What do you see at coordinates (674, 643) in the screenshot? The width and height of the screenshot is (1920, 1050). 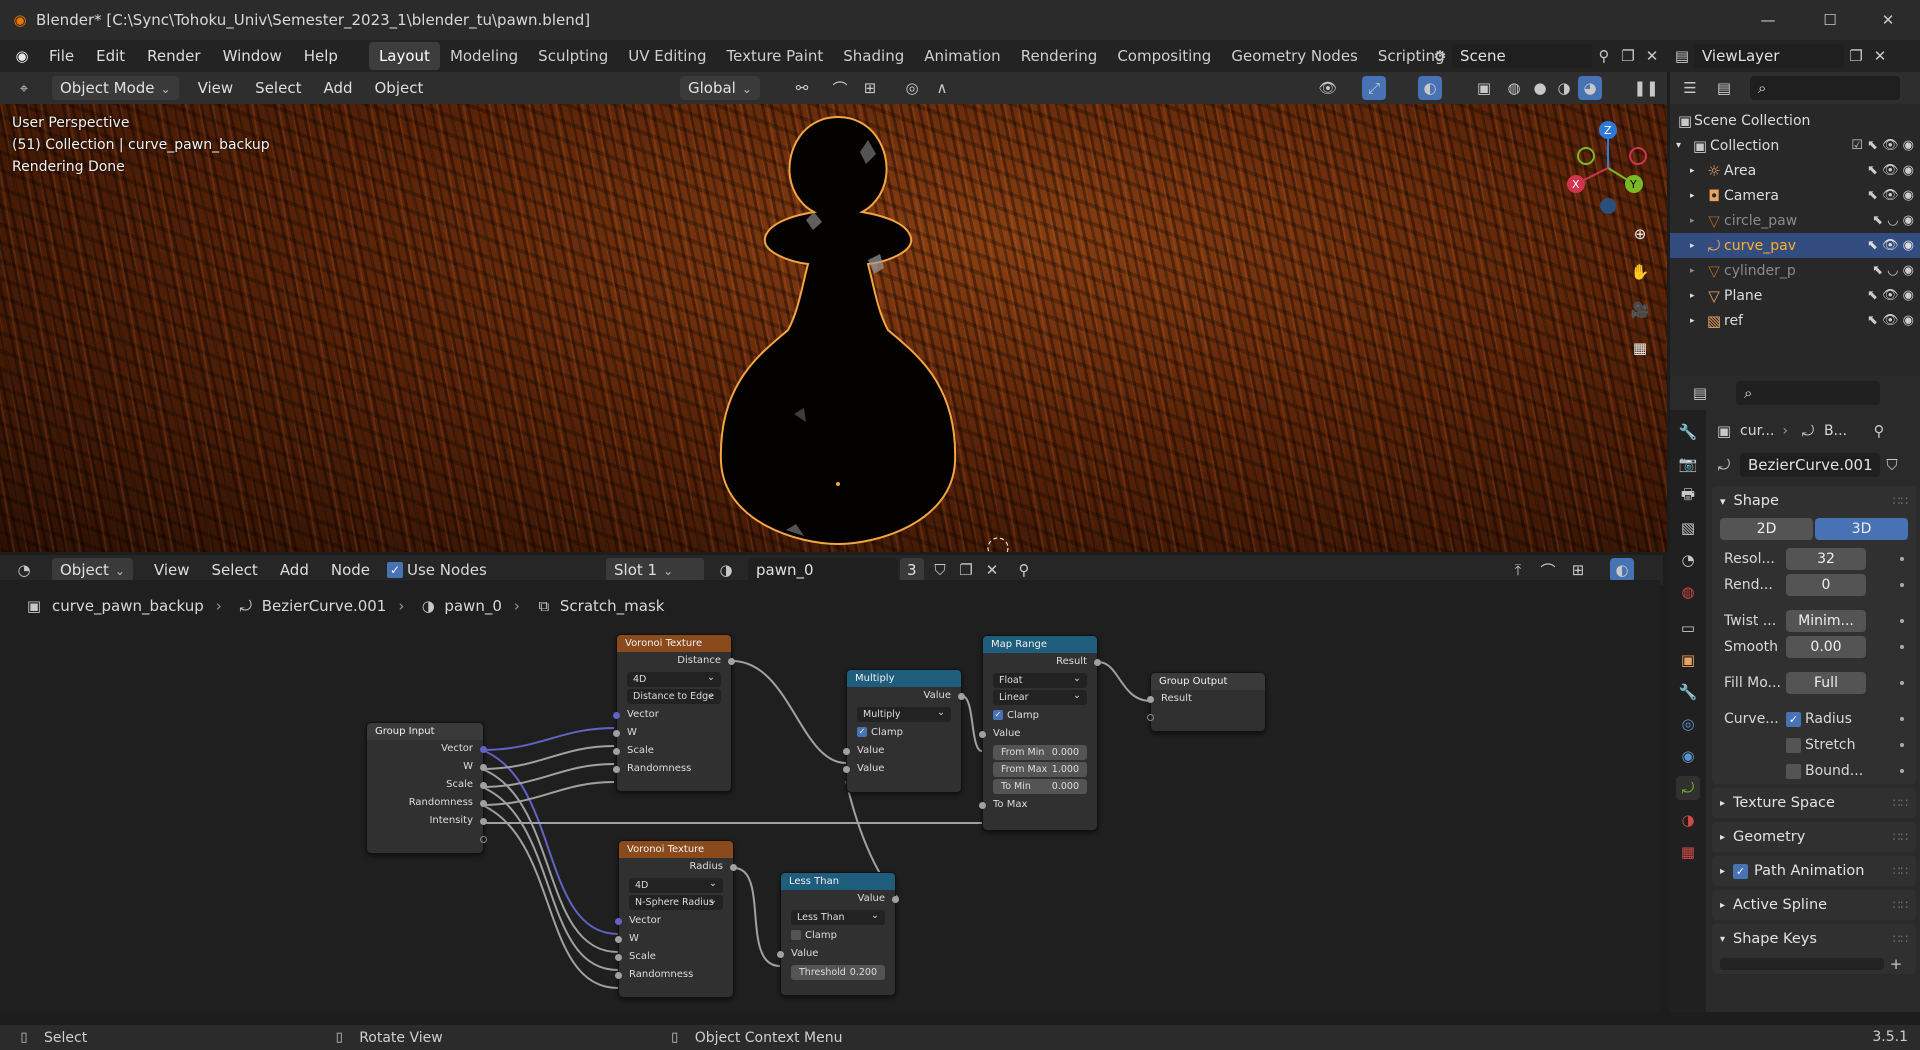 I see `node-header: Voronoi Texture` at bounding box center [674, 643].